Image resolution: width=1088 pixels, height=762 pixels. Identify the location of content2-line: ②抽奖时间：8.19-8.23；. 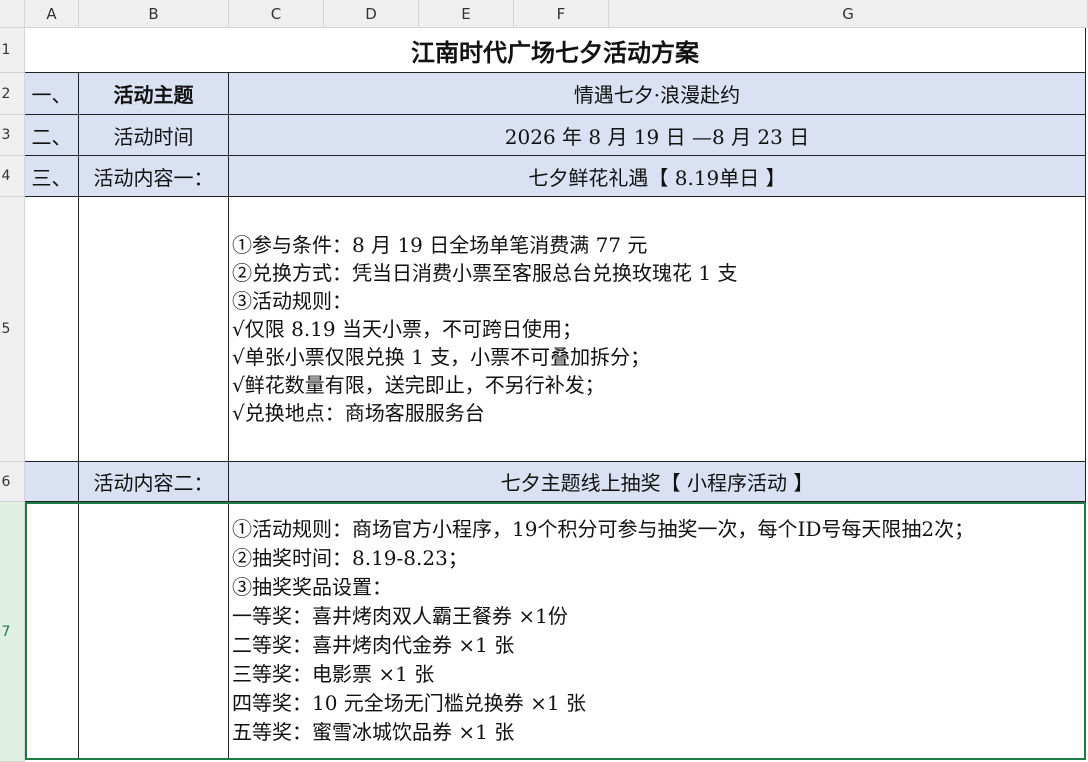
(350, 557).